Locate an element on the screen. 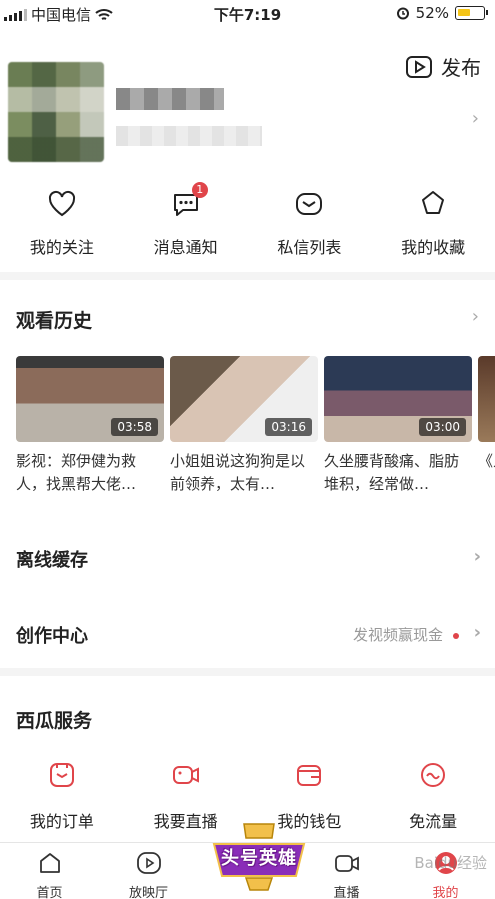 The width and height of the screenshot is (495, 899). video-thumbnail: 03:58 is located at coordinates (90, 399).